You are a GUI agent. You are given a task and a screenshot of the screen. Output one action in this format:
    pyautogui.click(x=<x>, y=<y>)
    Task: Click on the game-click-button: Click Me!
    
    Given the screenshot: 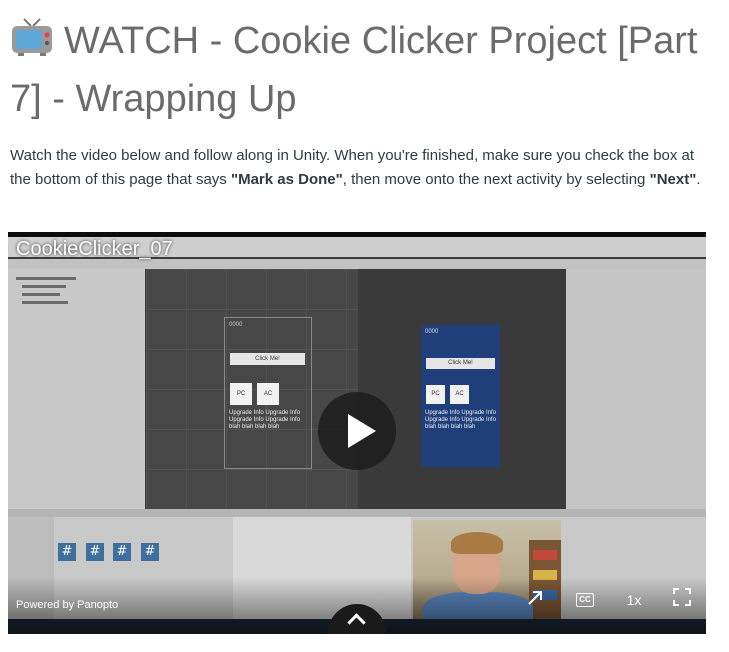 What is the action you would take?
    pyautogui.click(x=460, y=363)
    